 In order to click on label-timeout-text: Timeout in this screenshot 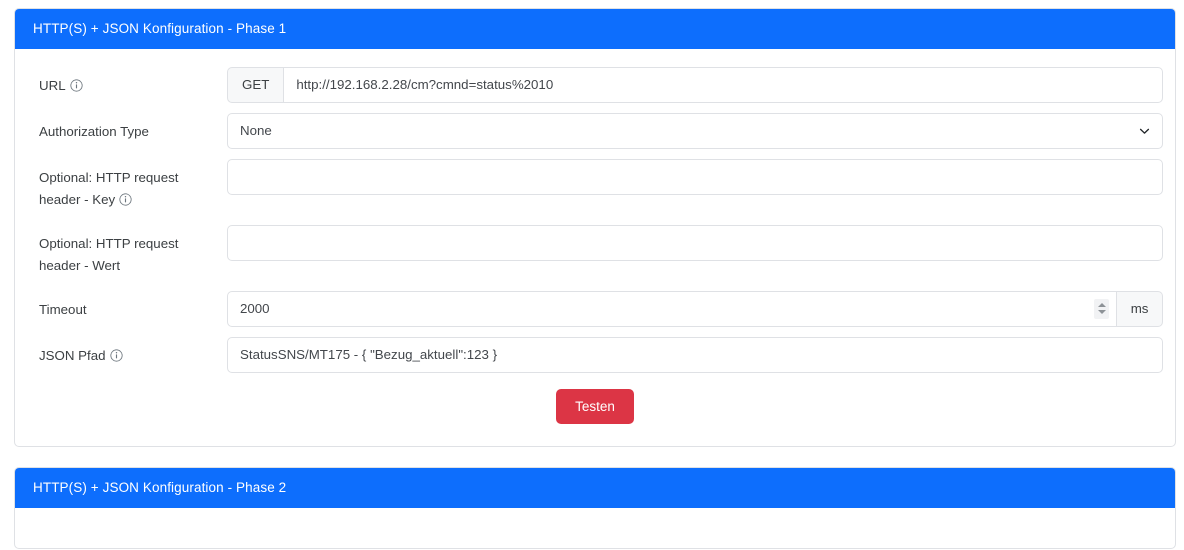, I will do `click(63, 309)`.